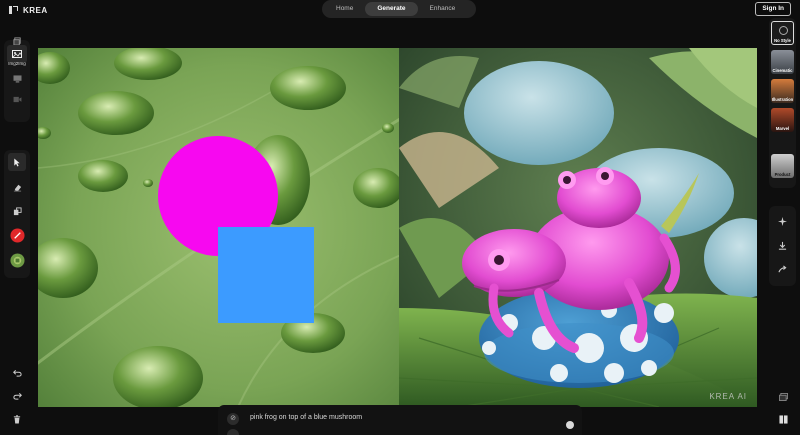  What do you see at coordinates (443, 9) in the screenshot?
I see `tab-enhance: Enhance` at bounding box center [443, 9].